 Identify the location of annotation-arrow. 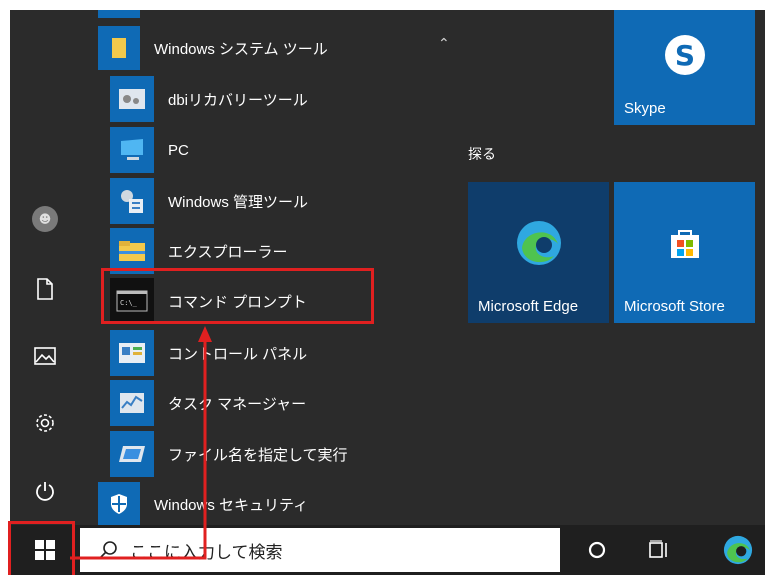
(141, 443).